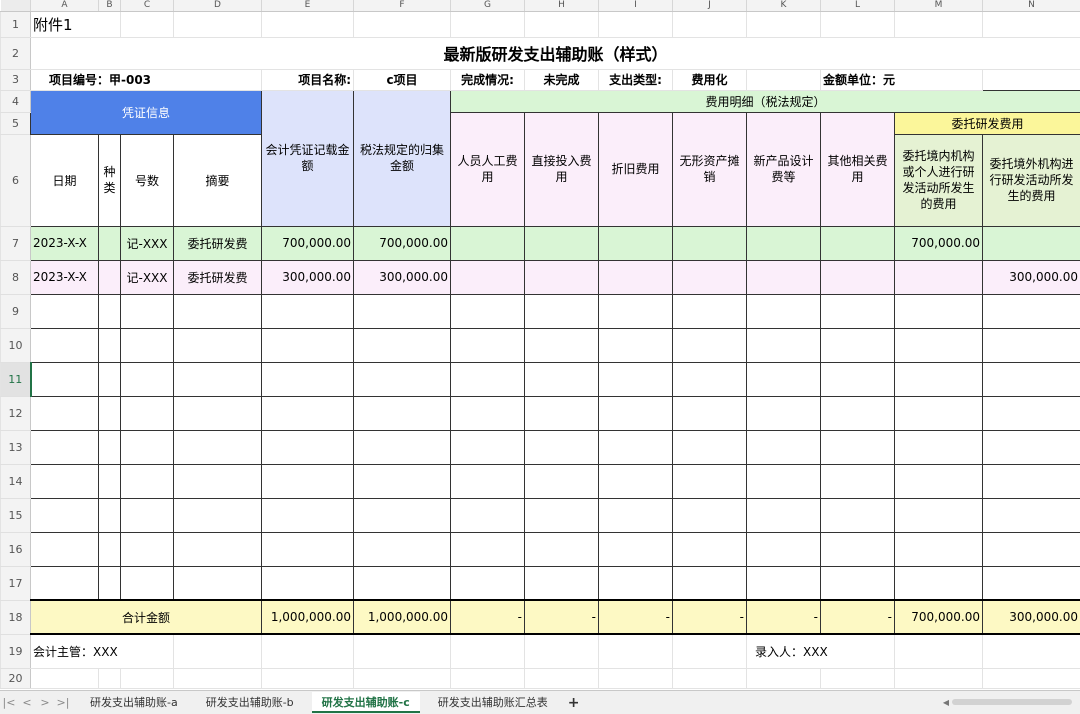 Image resolution: width=1080 pixels, height=714 pixels. Describe the element at coordinates (63, 702) in the screenshot. I see `last-sheet-icon: >|` at that location.